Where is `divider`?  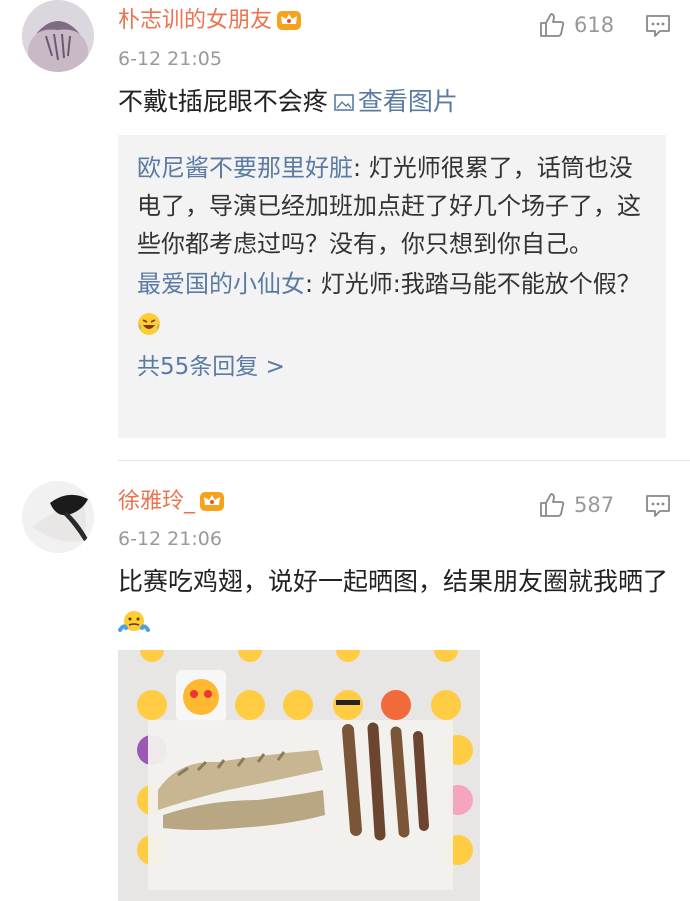
divider is located at coordinates (404, 460).